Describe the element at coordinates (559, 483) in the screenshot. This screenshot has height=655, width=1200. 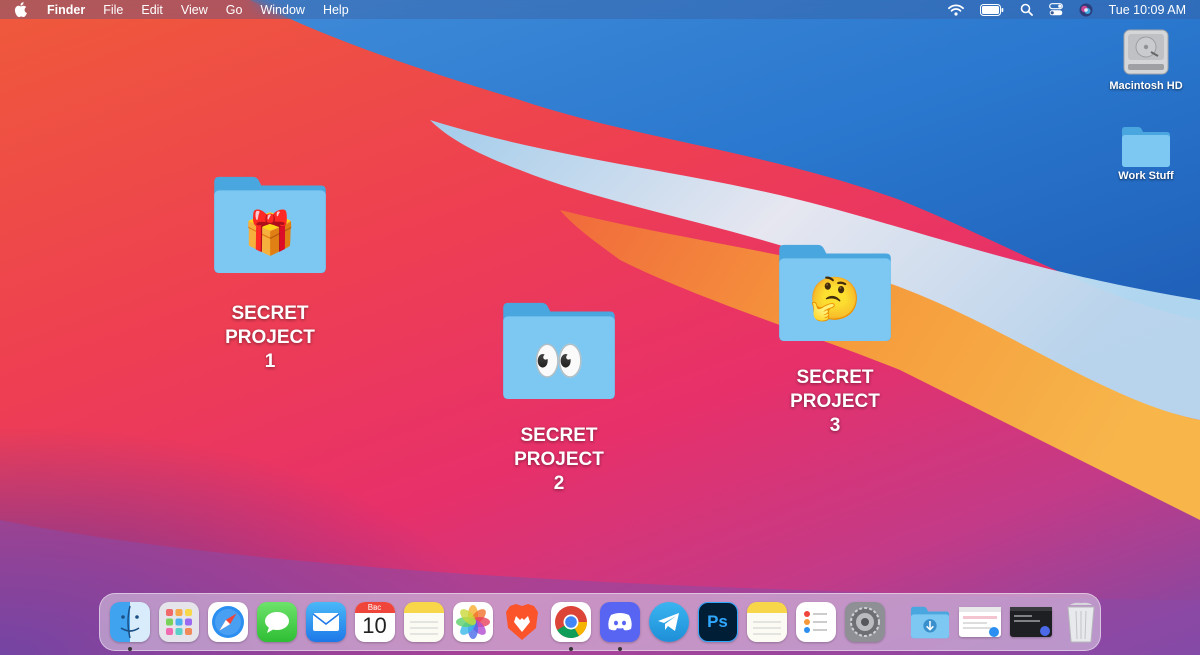
I see `label-line: 2` at that location.